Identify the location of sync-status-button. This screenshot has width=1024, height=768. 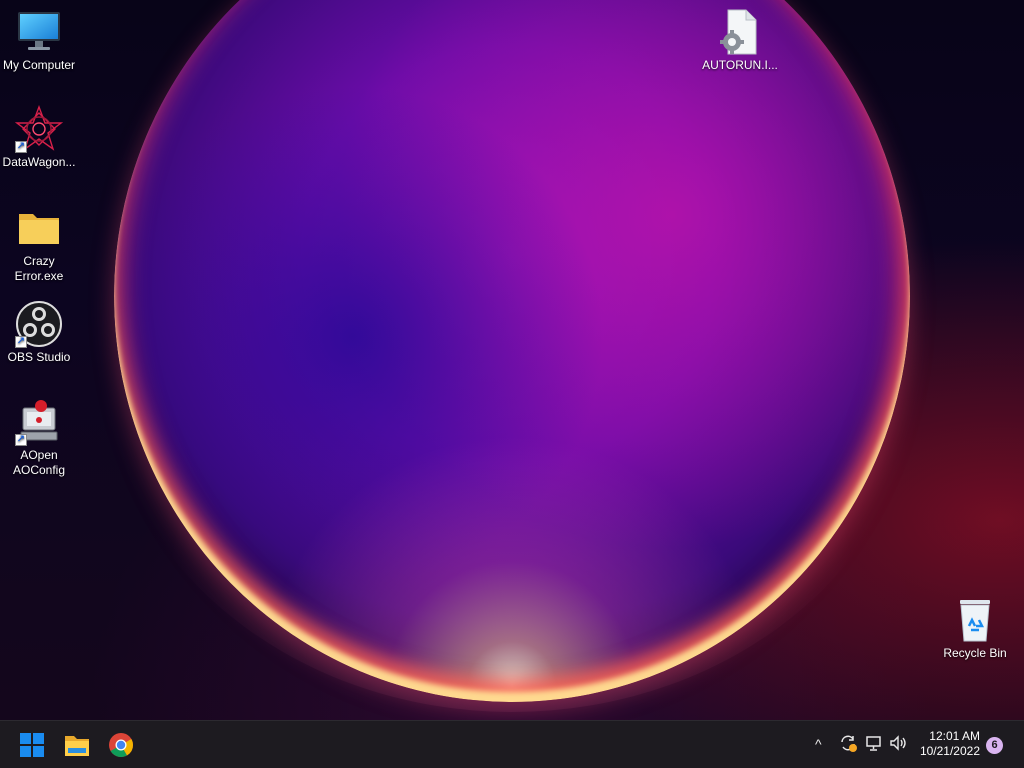
(848, 745).